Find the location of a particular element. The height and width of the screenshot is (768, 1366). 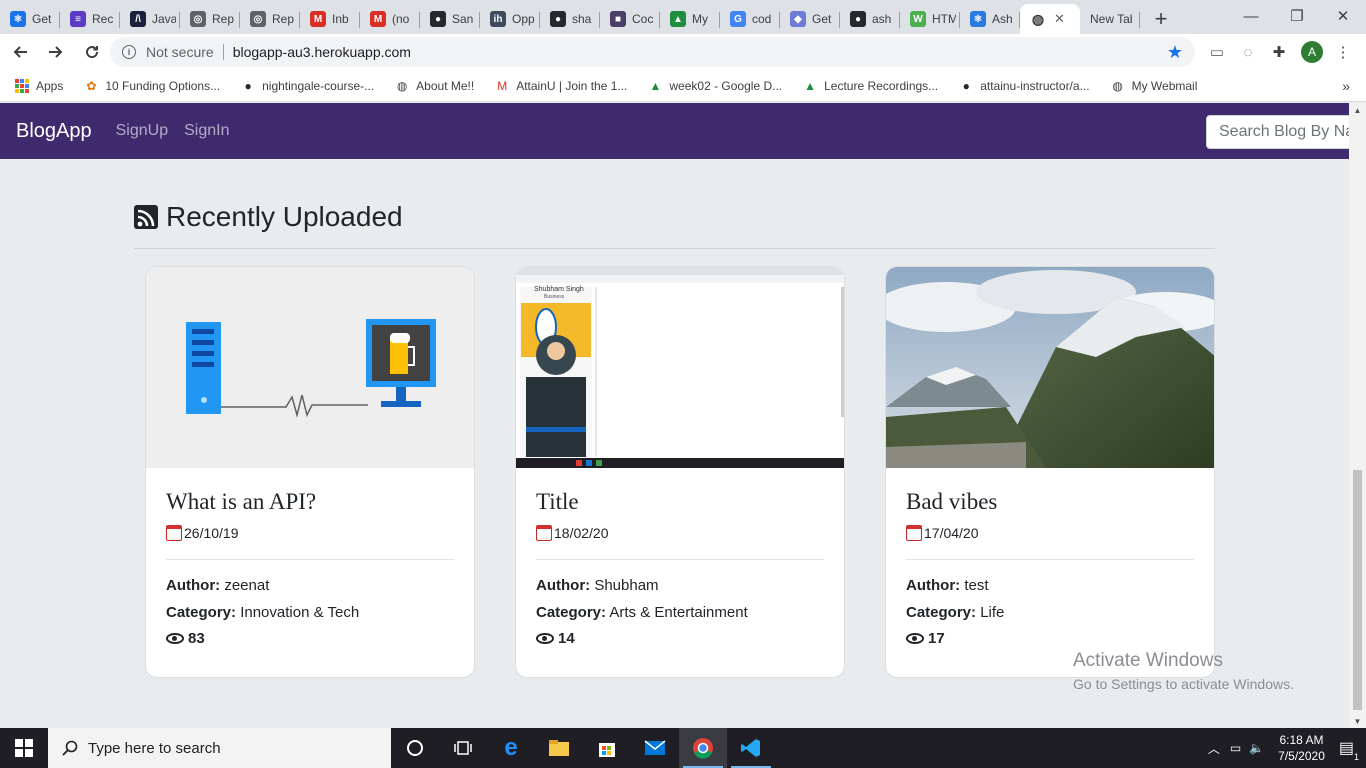

menu-kebab-icon: ⋮ is located at coordinates (1343, 52).